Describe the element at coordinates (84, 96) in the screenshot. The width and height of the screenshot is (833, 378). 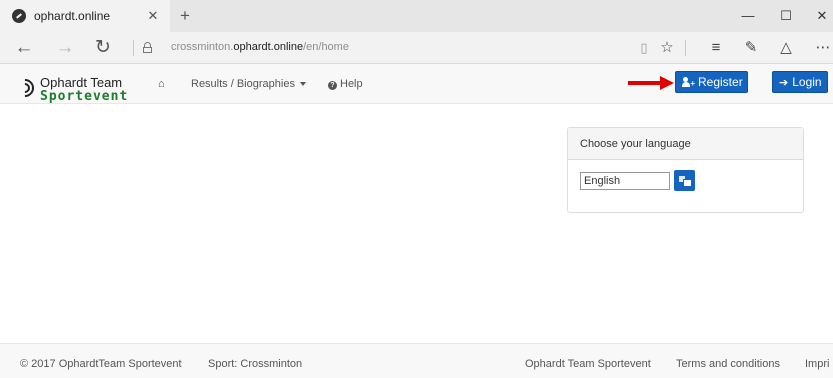
I see `logo-text-bottom: Sportevent` at that location.